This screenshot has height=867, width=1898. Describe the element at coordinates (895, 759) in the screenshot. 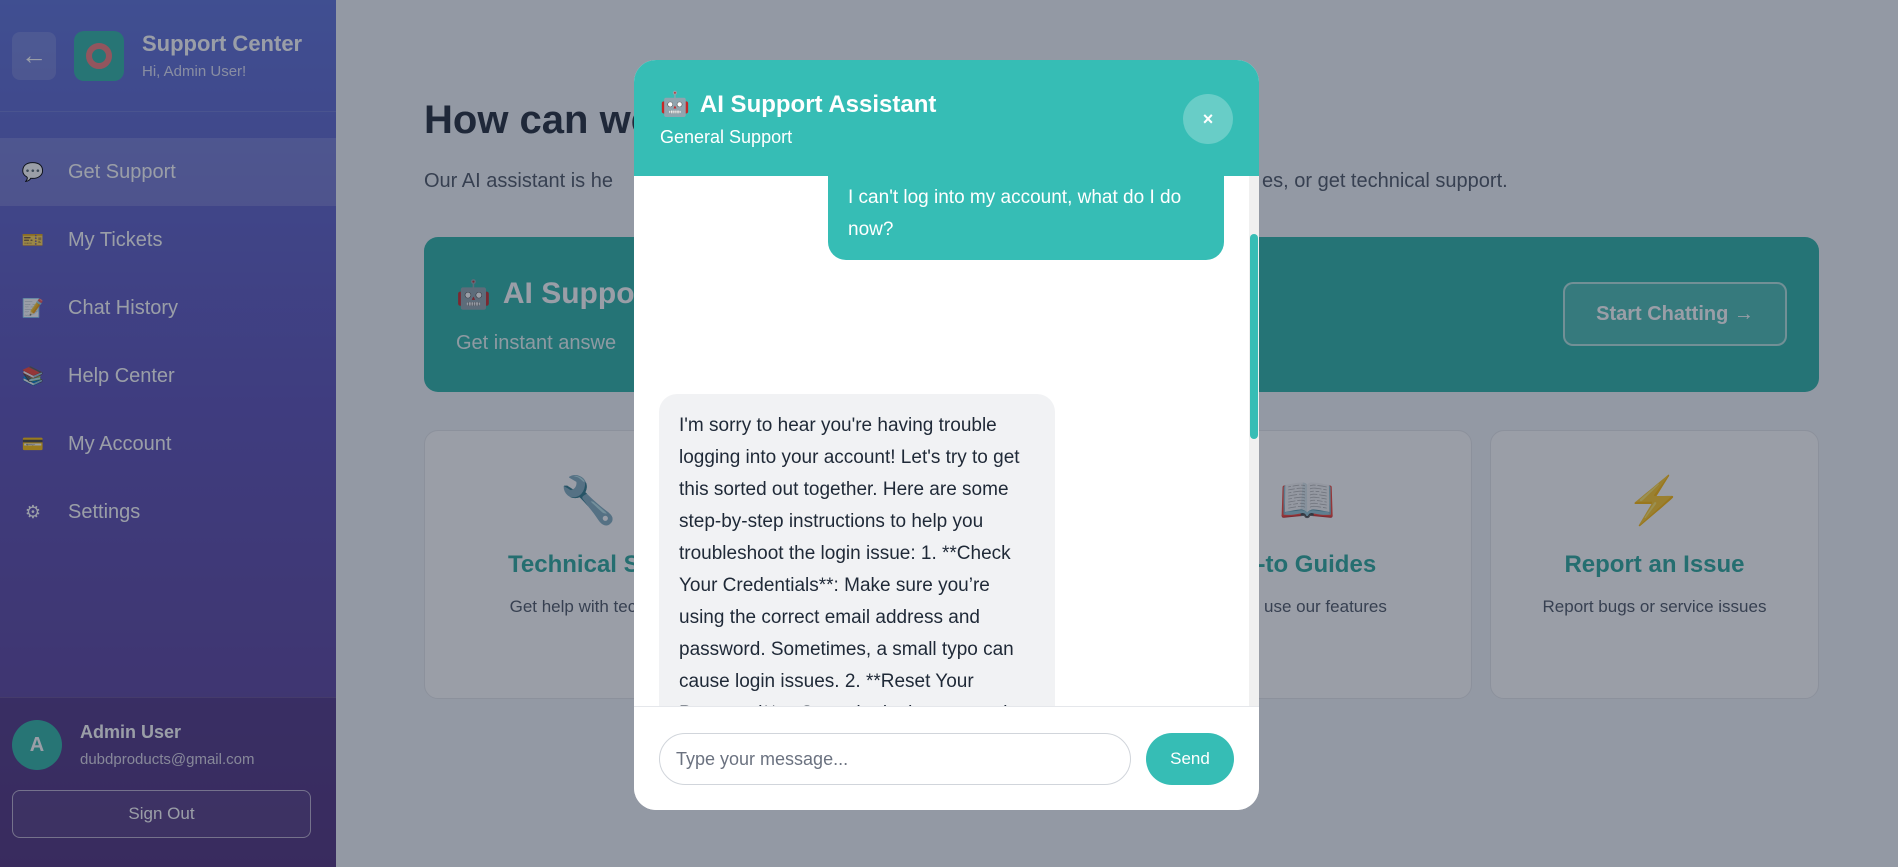

I see `message-input` at that location.